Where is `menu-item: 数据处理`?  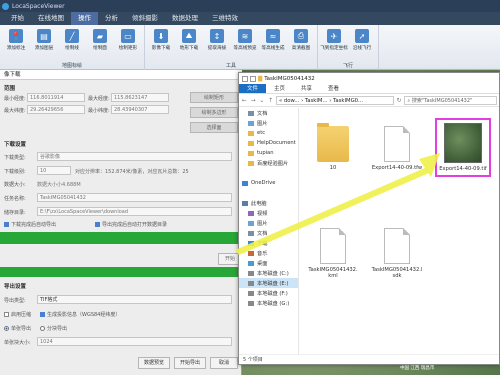
menu-item: 数据处理 is located at coordinates (185, 18).